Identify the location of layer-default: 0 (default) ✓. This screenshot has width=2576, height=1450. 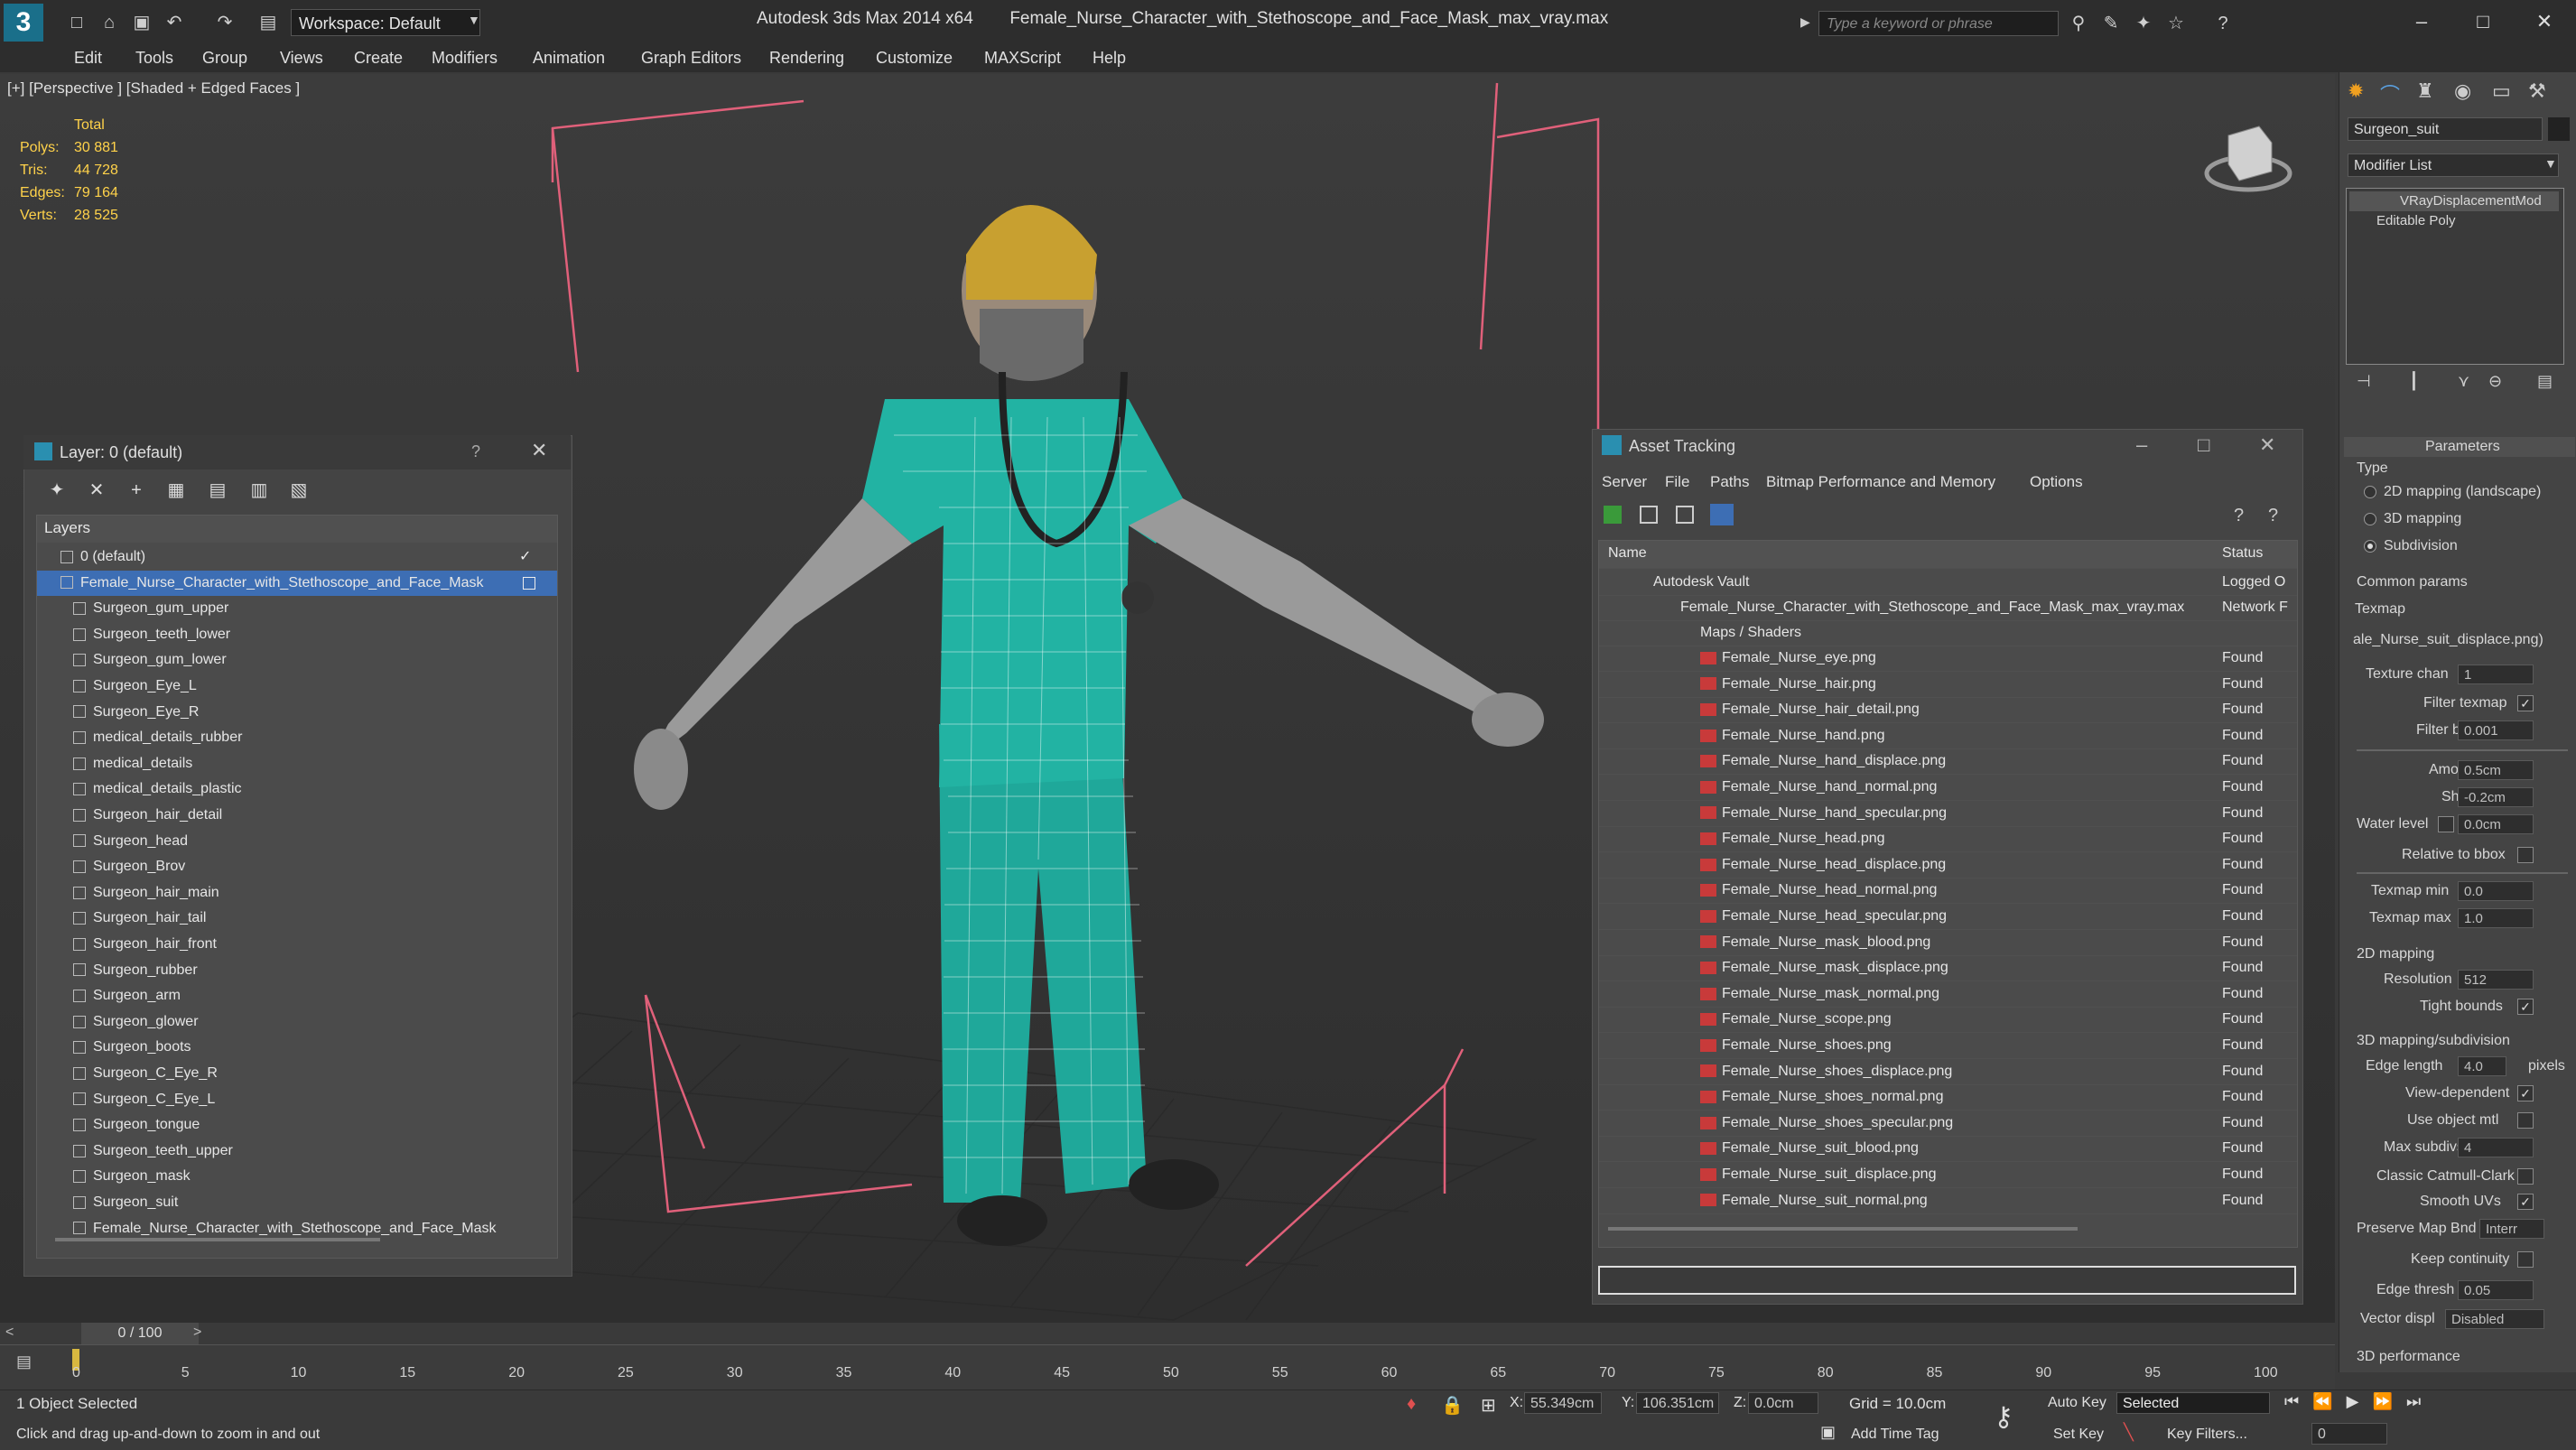
(297, 557).